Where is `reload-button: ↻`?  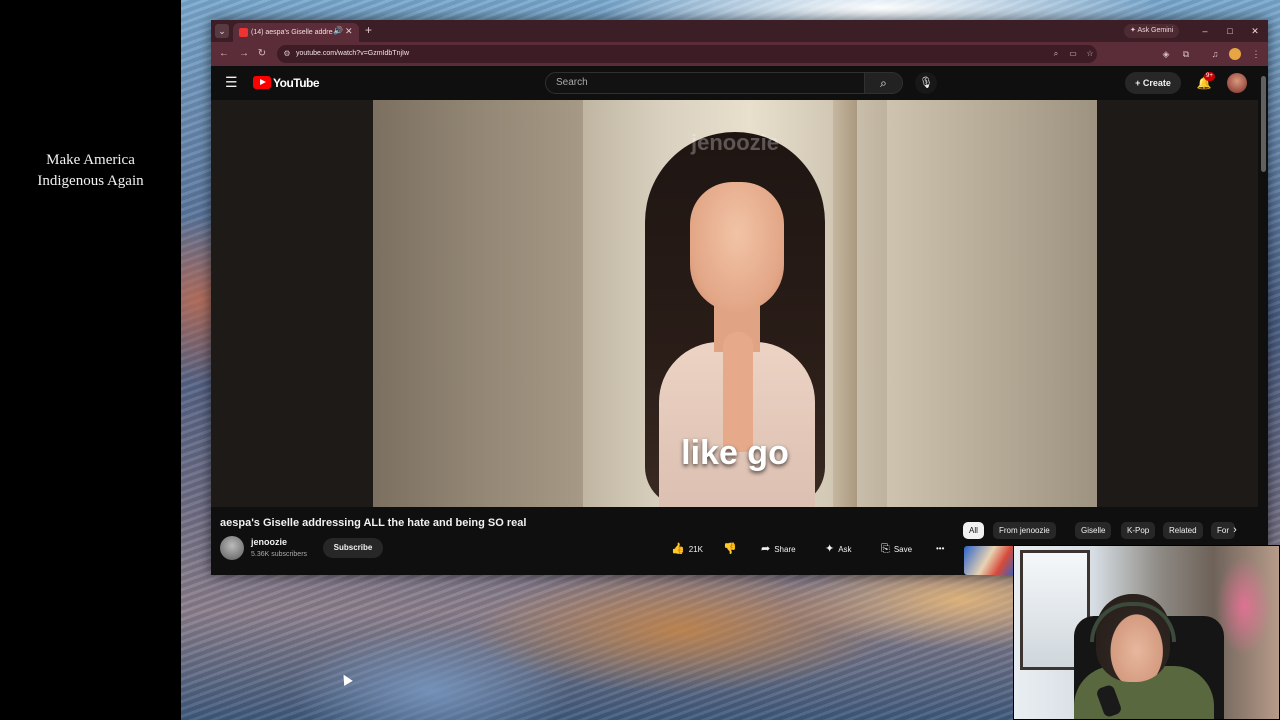 reload-button: ↻ is located at coordinates (262, 54).